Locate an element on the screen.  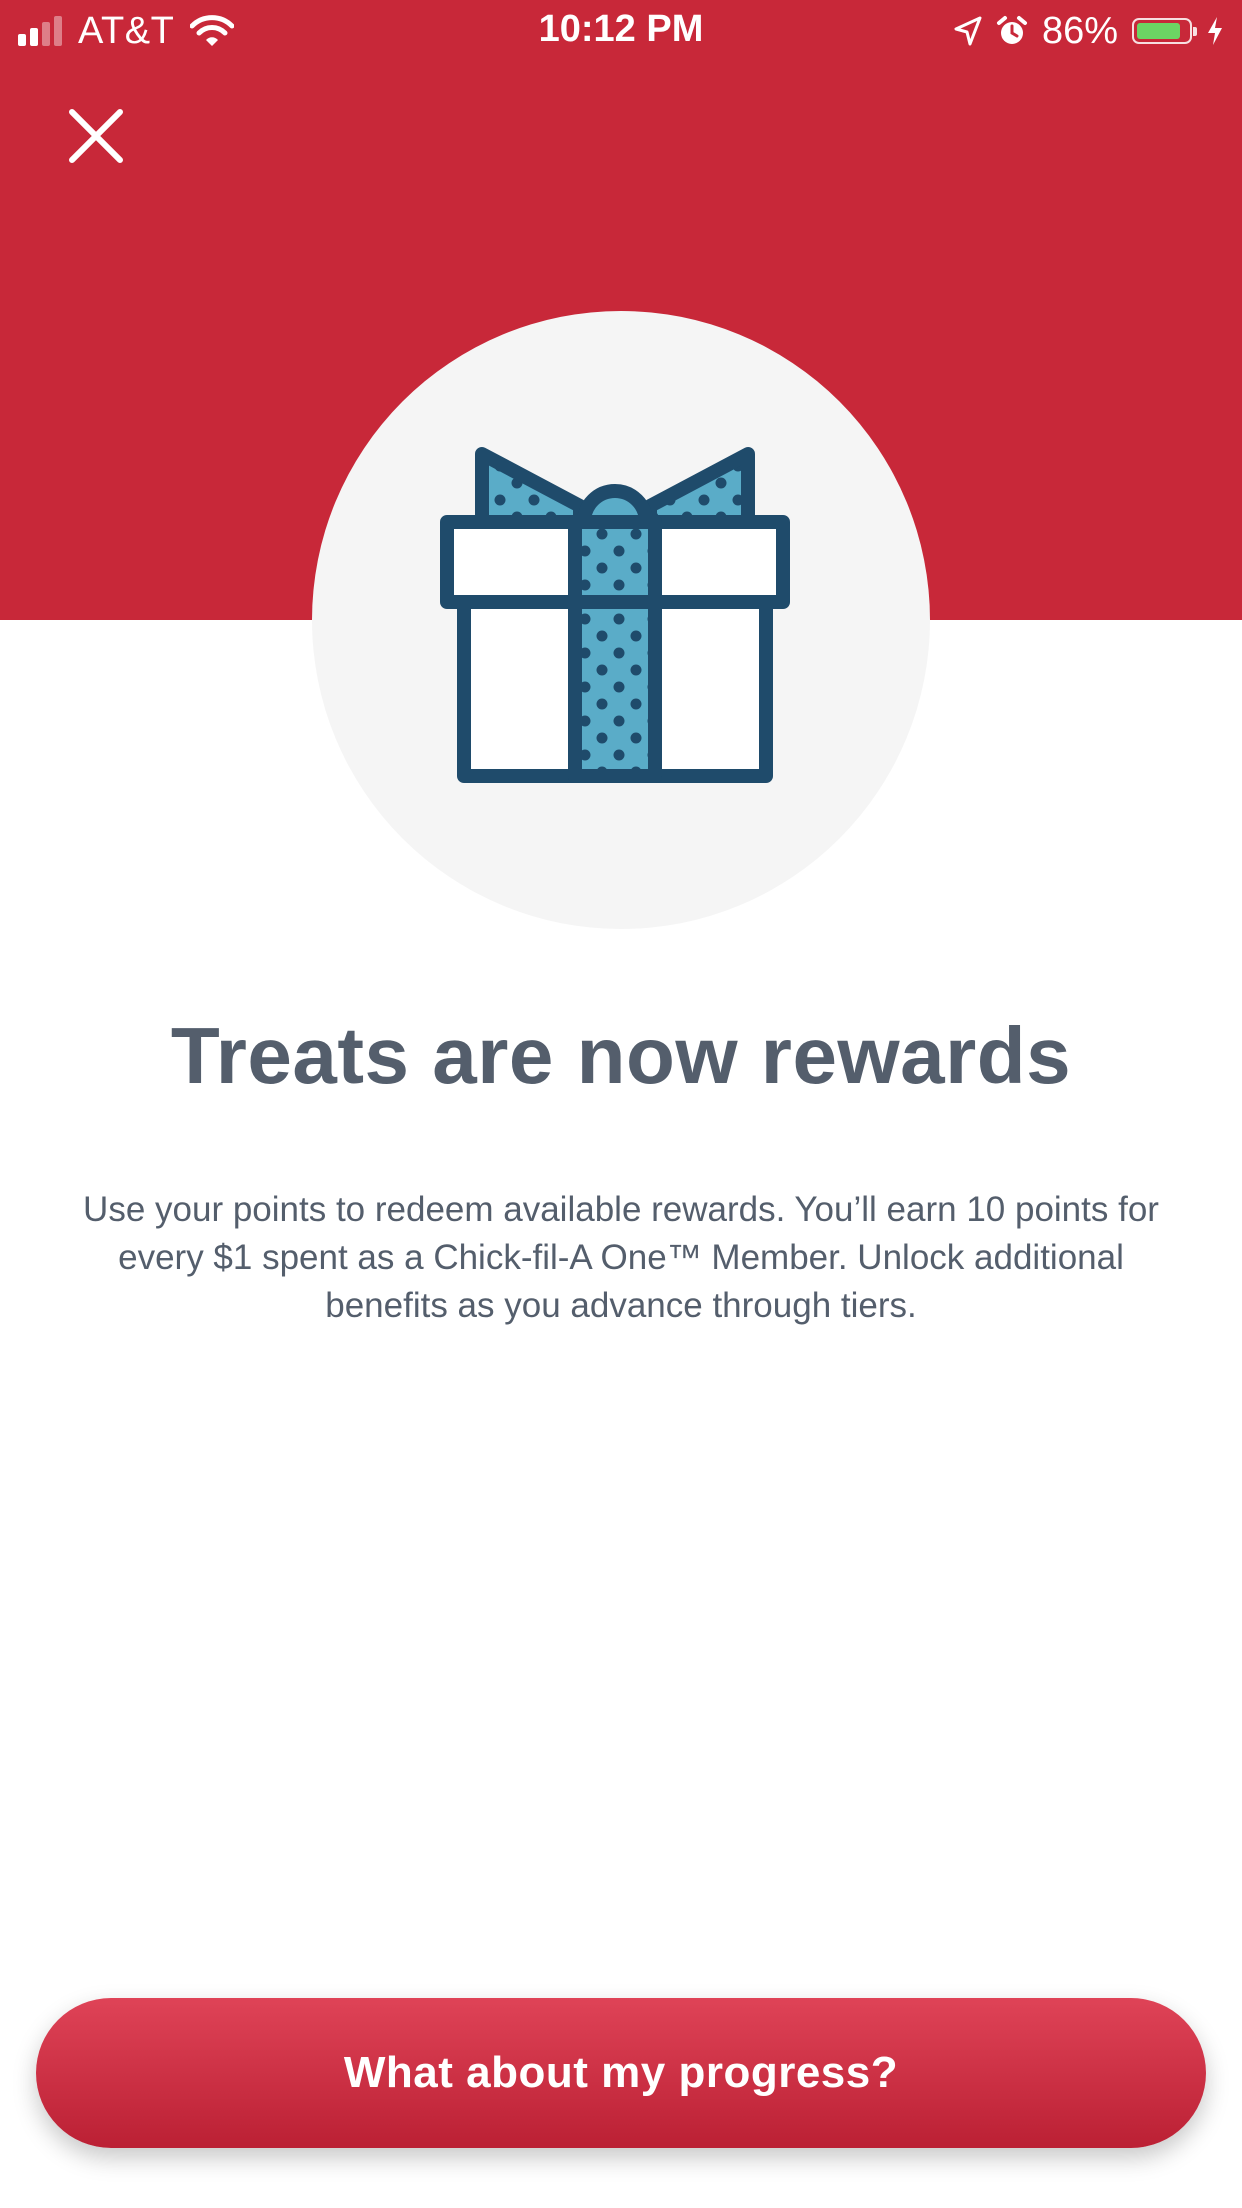
close-button is located at coordinates (96, 136).